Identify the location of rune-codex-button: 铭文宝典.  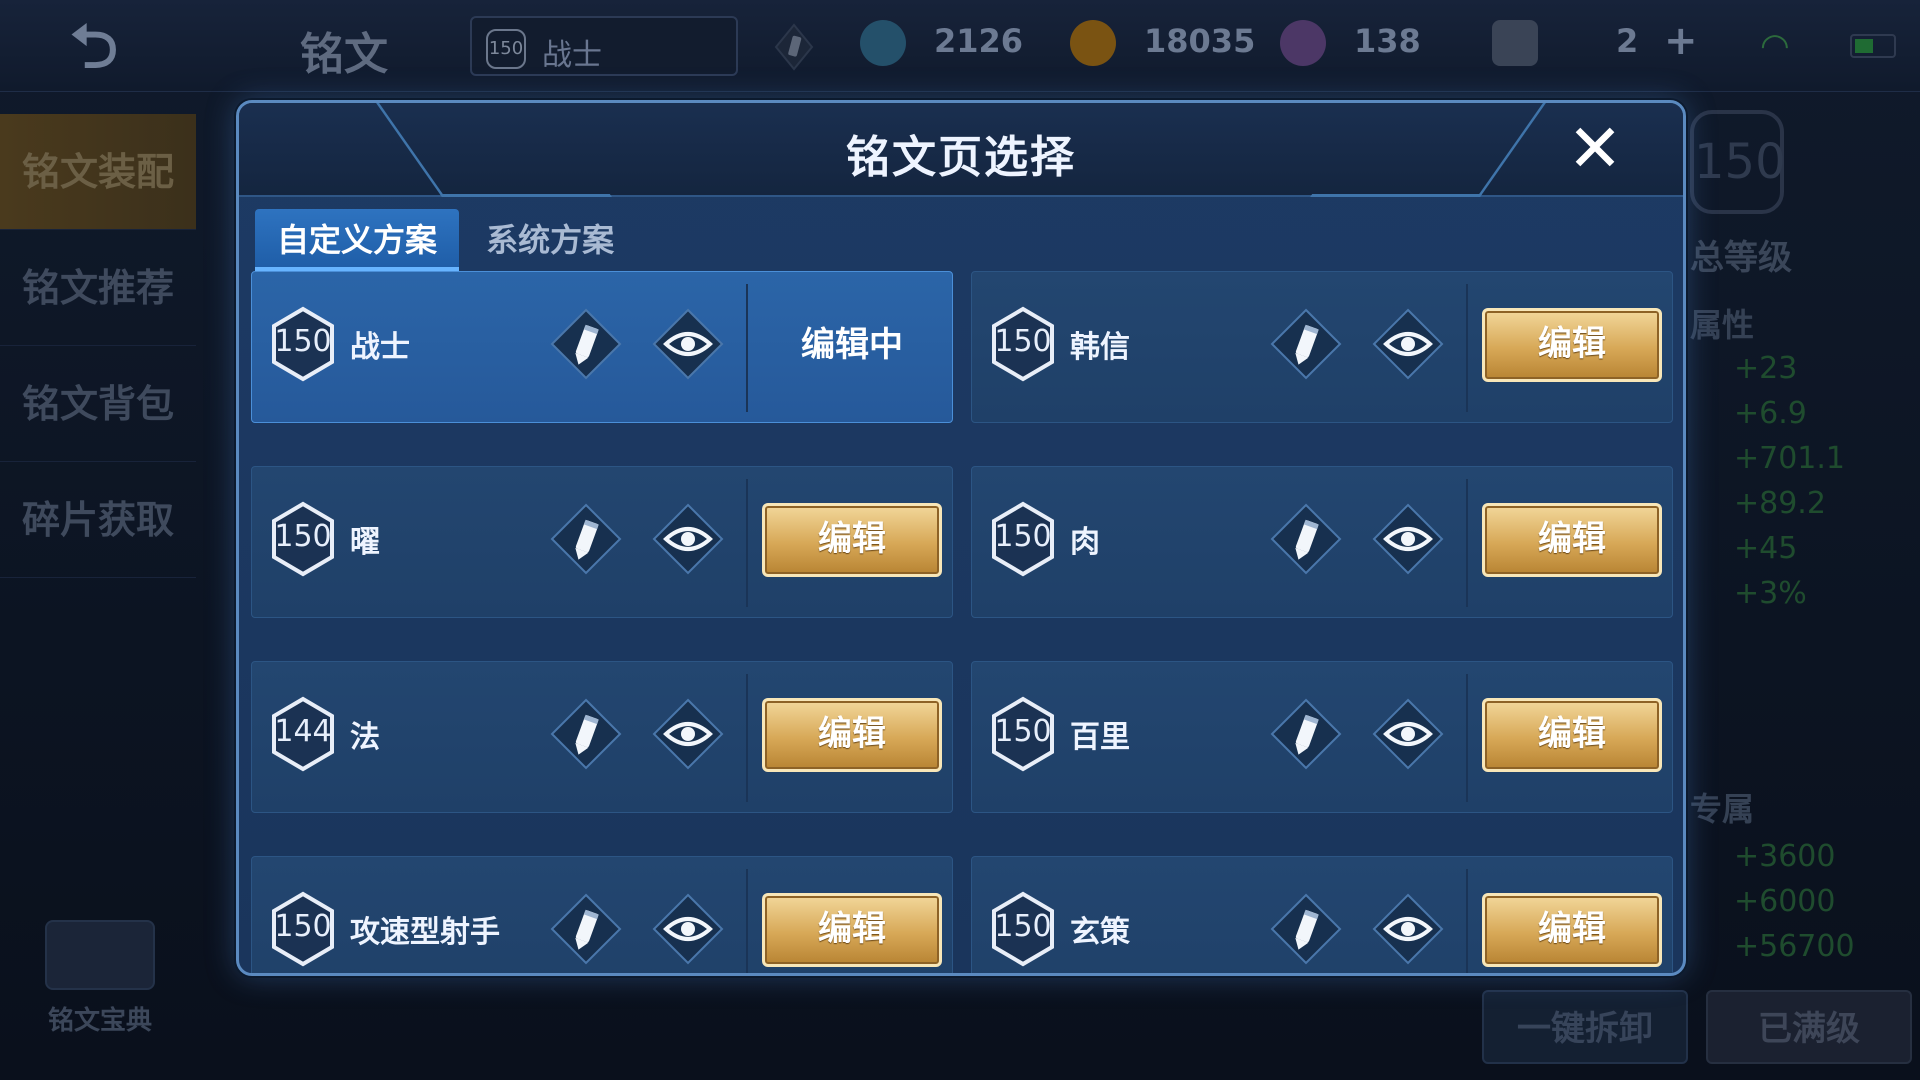
(100, 978).